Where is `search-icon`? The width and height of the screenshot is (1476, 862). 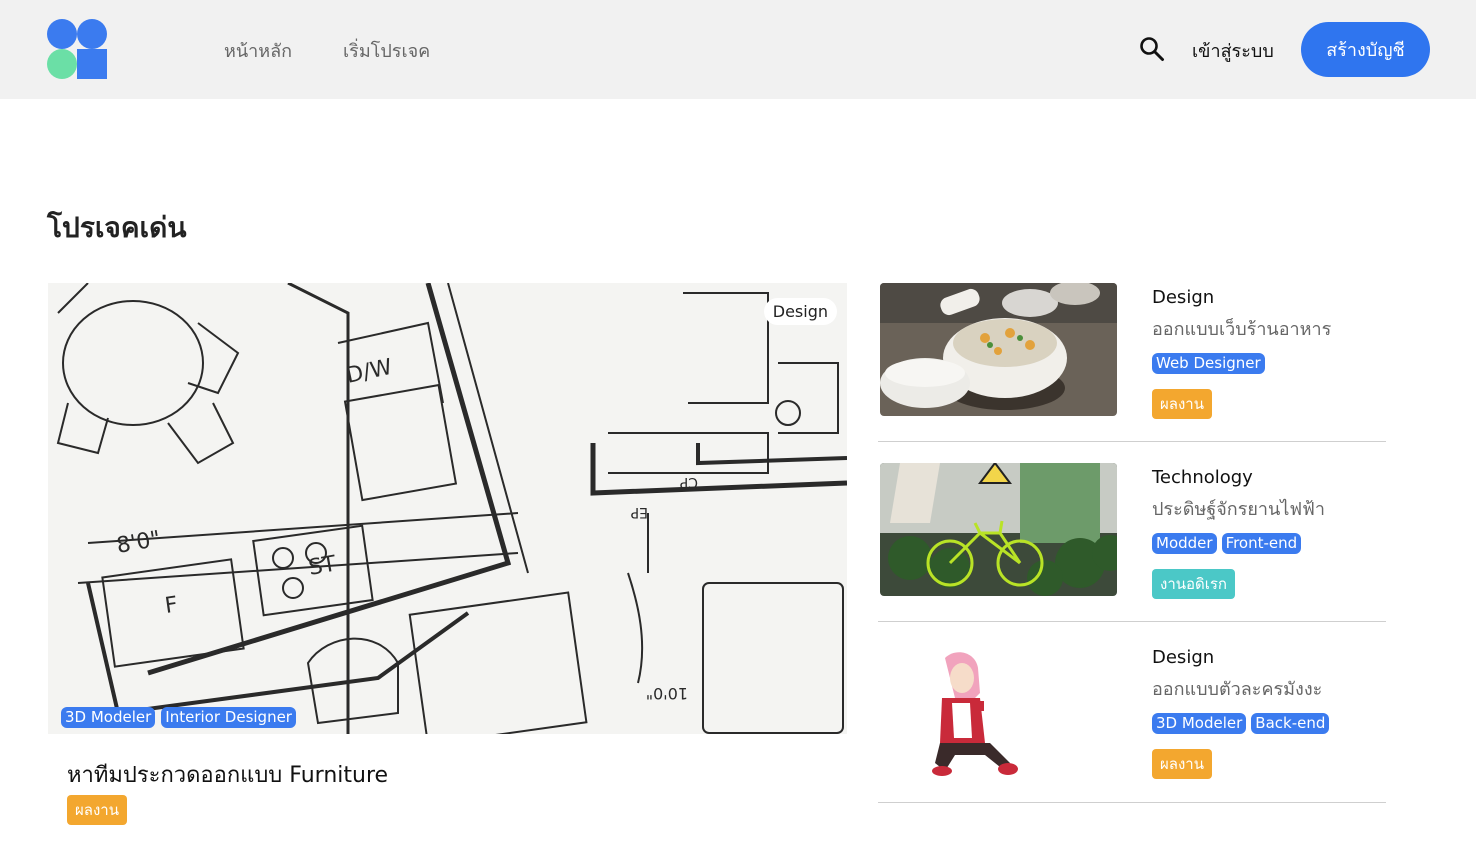 search-icon is located at coordinates (1152, 49).